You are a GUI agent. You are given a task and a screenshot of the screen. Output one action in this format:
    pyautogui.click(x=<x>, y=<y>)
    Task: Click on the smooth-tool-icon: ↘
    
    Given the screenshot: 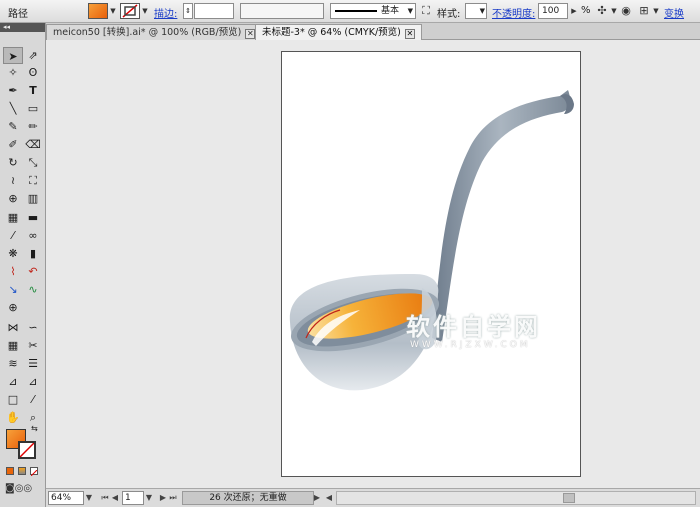 What is the action you would take?
    pyautogui.click(x=13, y=289)
    